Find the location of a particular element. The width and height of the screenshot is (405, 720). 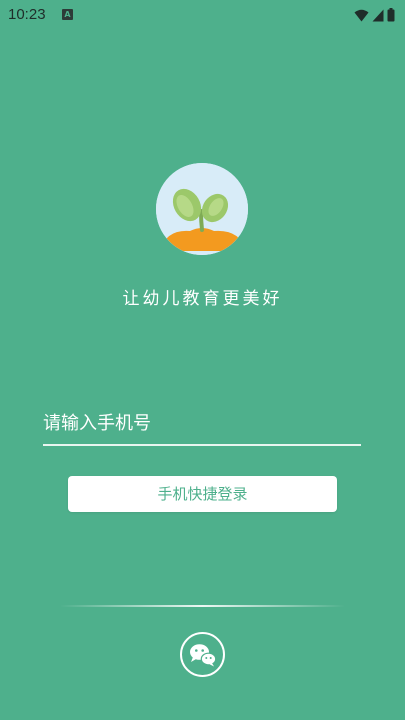

status-bar: 10:23 A is located at coordinates (202, 15).